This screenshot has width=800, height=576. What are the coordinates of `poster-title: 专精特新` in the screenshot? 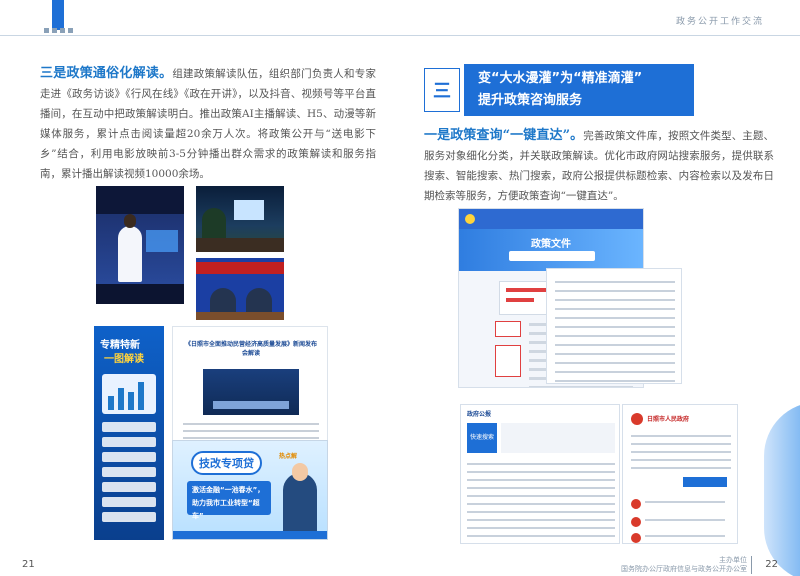 It's located at (120, 345).